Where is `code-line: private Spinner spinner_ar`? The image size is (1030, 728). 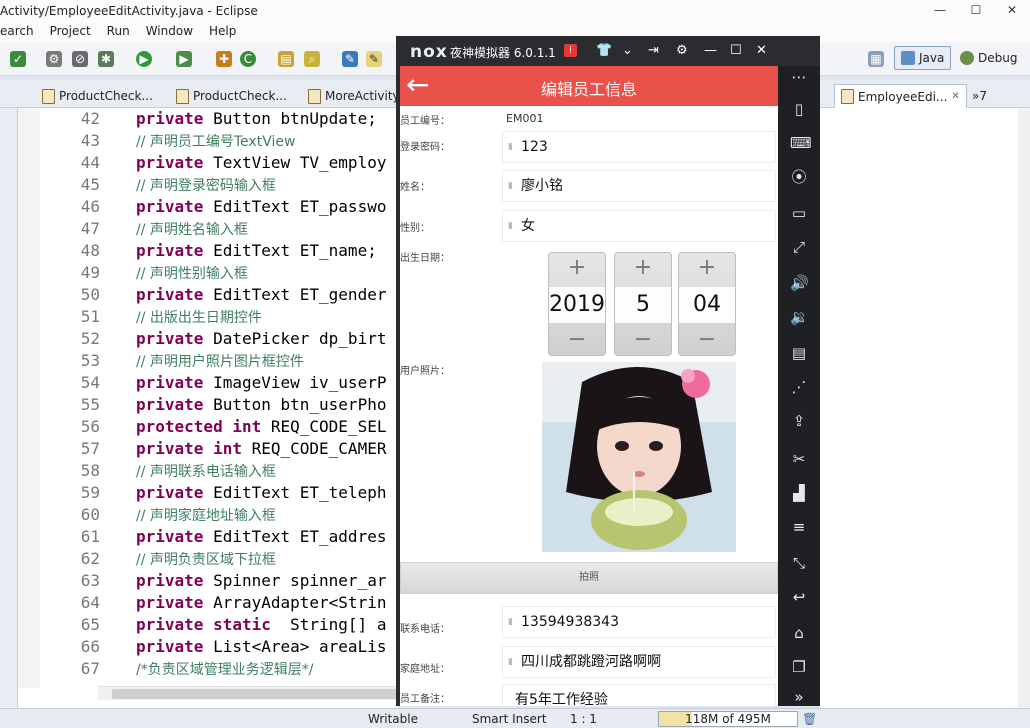
code-line: private Spinner spinner_ar is located at coordinates (267, 581).